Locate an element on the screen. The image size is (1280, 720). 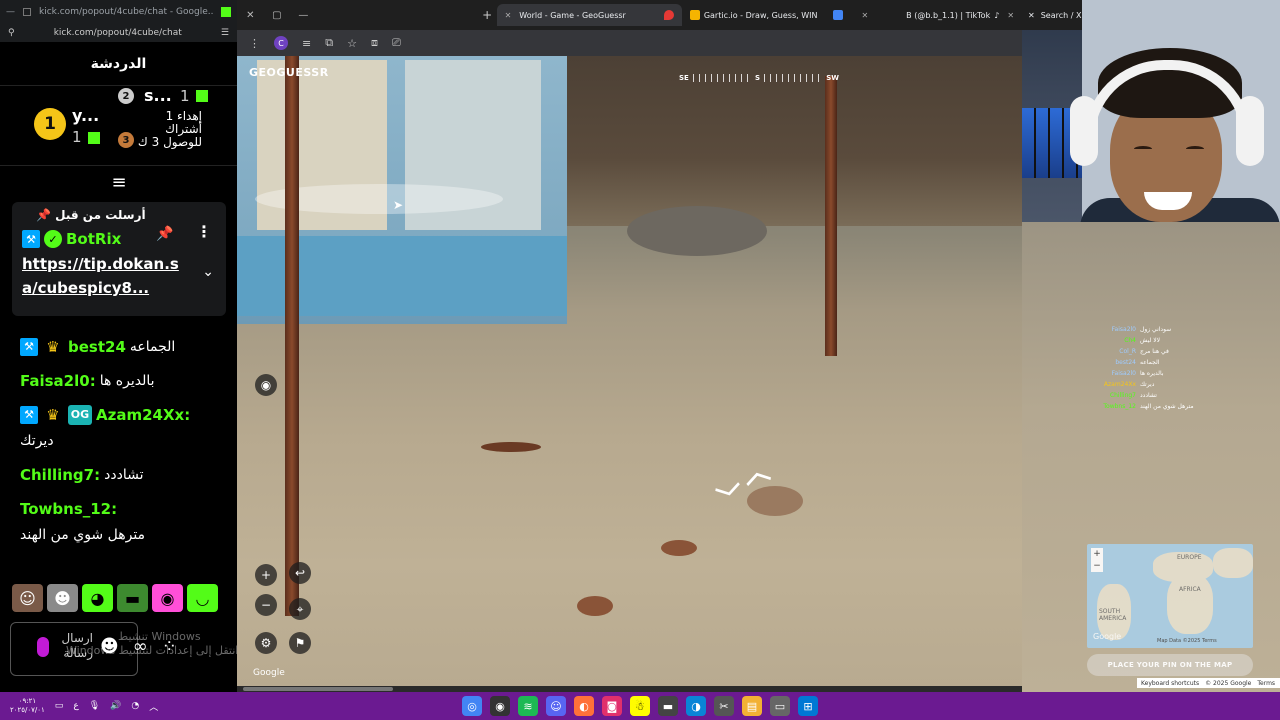
location-pin-icon: ◉ is located at coordinates (266, 385).